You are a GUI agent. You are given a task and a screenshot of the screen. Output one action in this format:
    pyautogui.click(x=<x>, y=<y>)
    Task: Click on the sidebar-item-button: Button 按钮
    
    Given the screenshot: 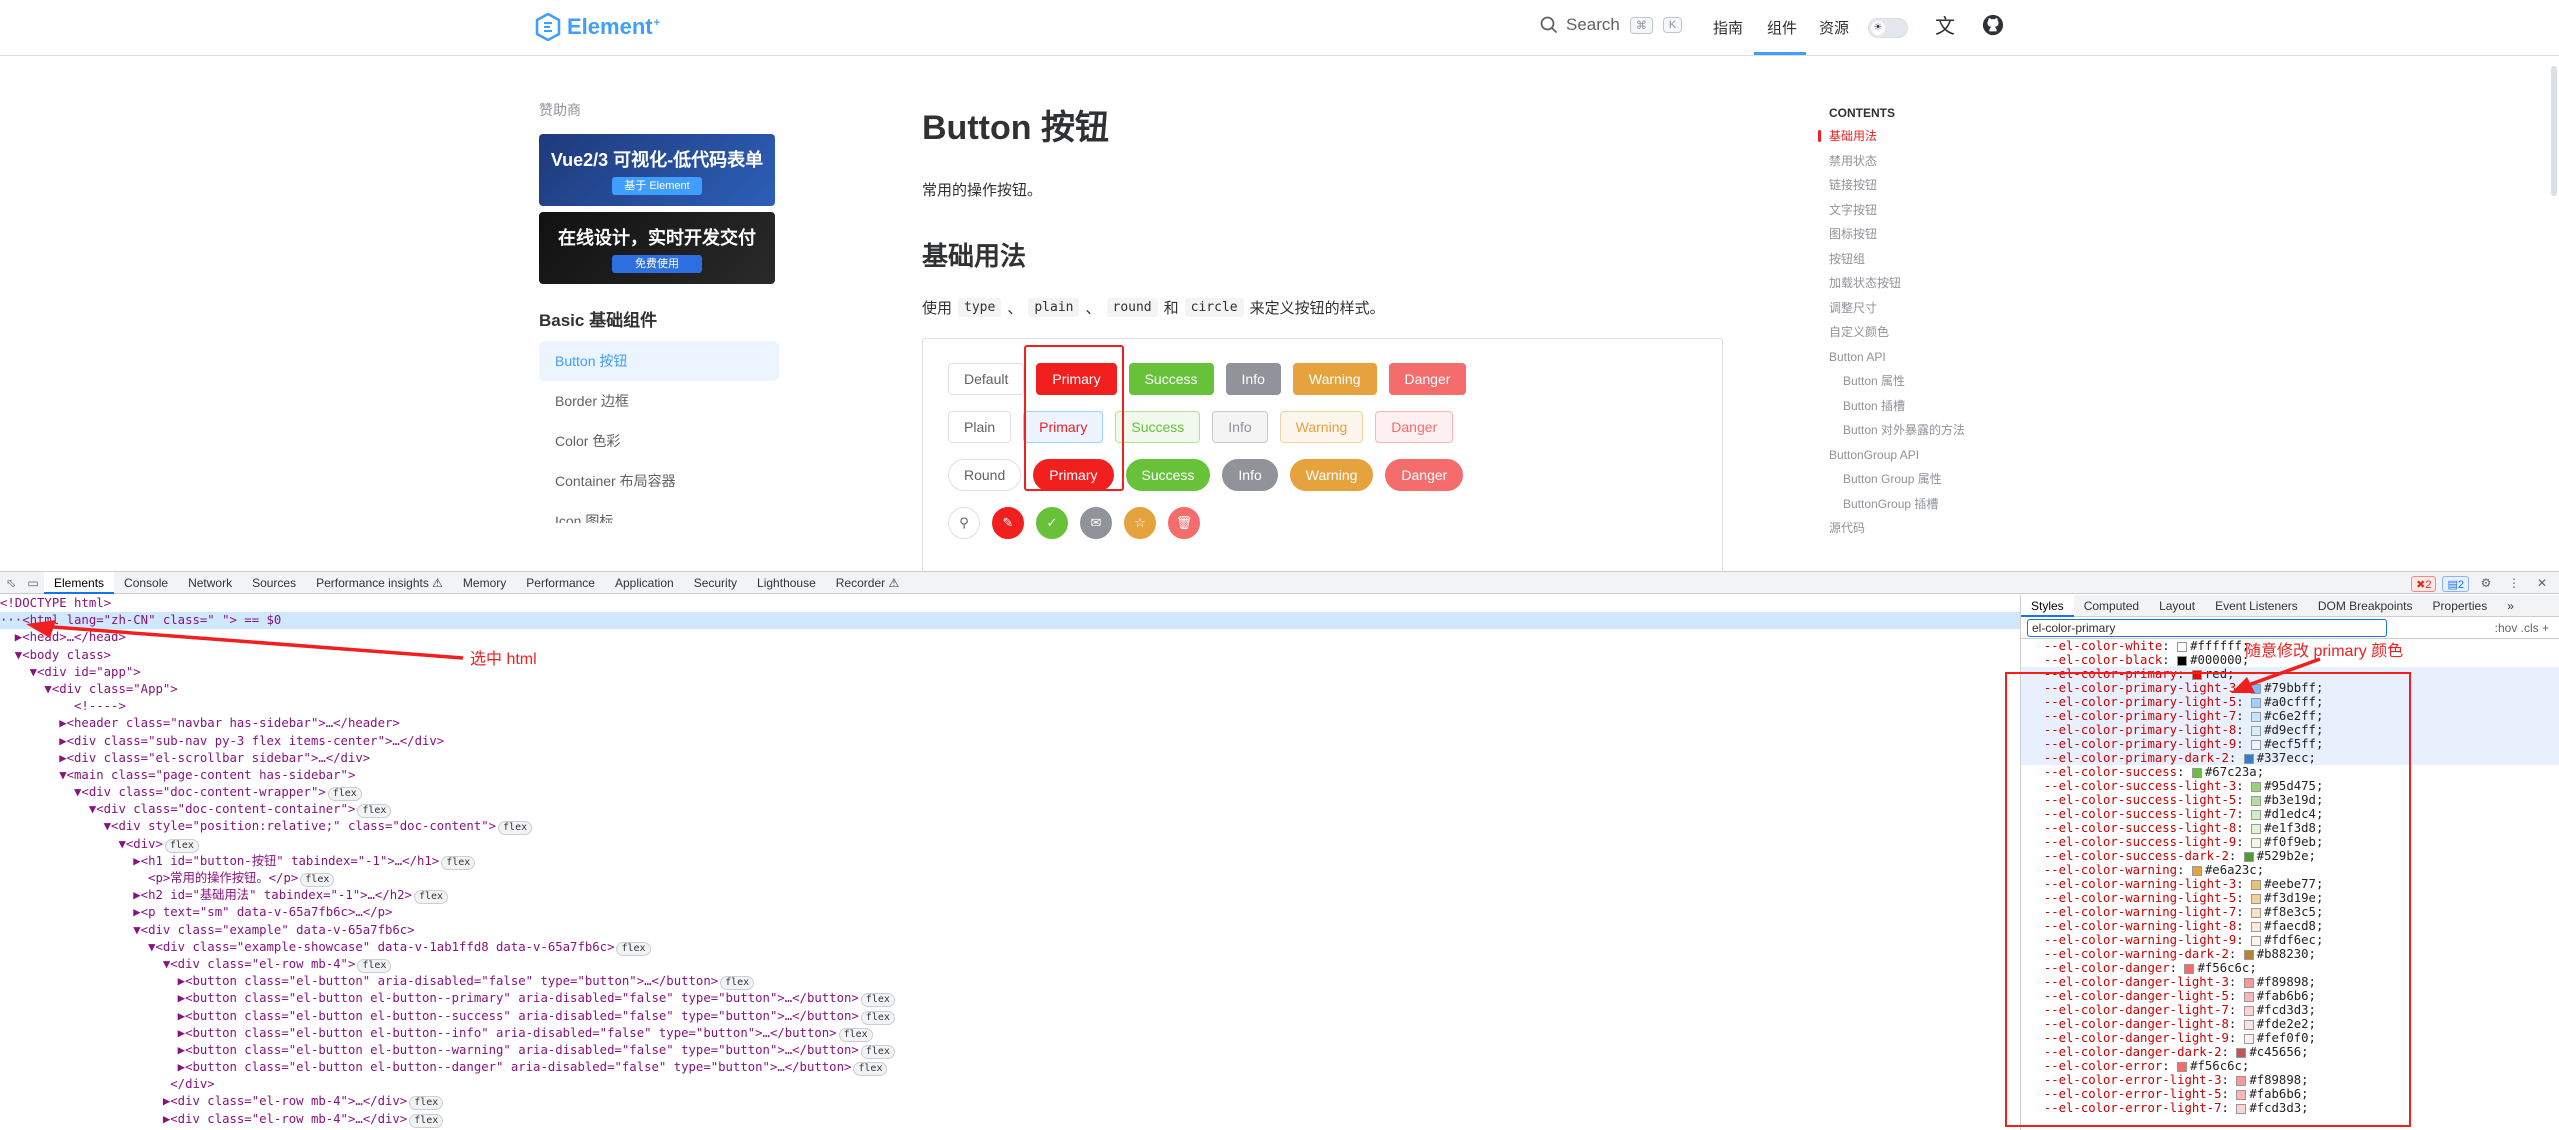 What is the action you would take?
    pyautogui.click(x=659, y=361)
    